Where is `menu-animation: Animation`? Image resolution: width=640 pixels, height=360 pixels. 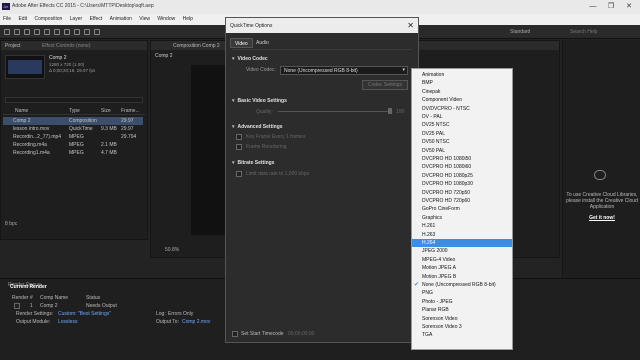 menu-animation: Animation is located at coordinates (121, 18).